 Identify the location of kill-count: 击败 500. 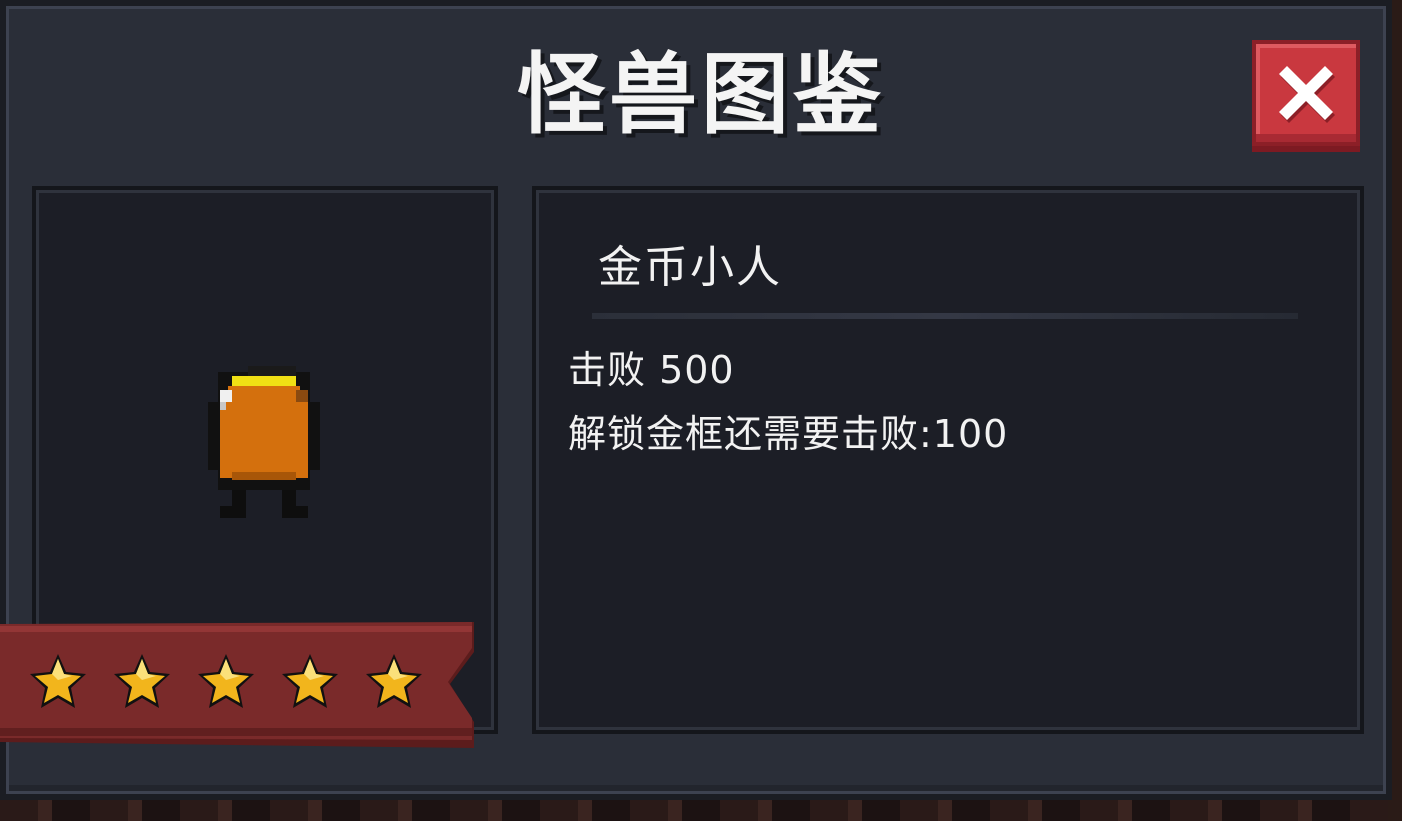
(651, 370).